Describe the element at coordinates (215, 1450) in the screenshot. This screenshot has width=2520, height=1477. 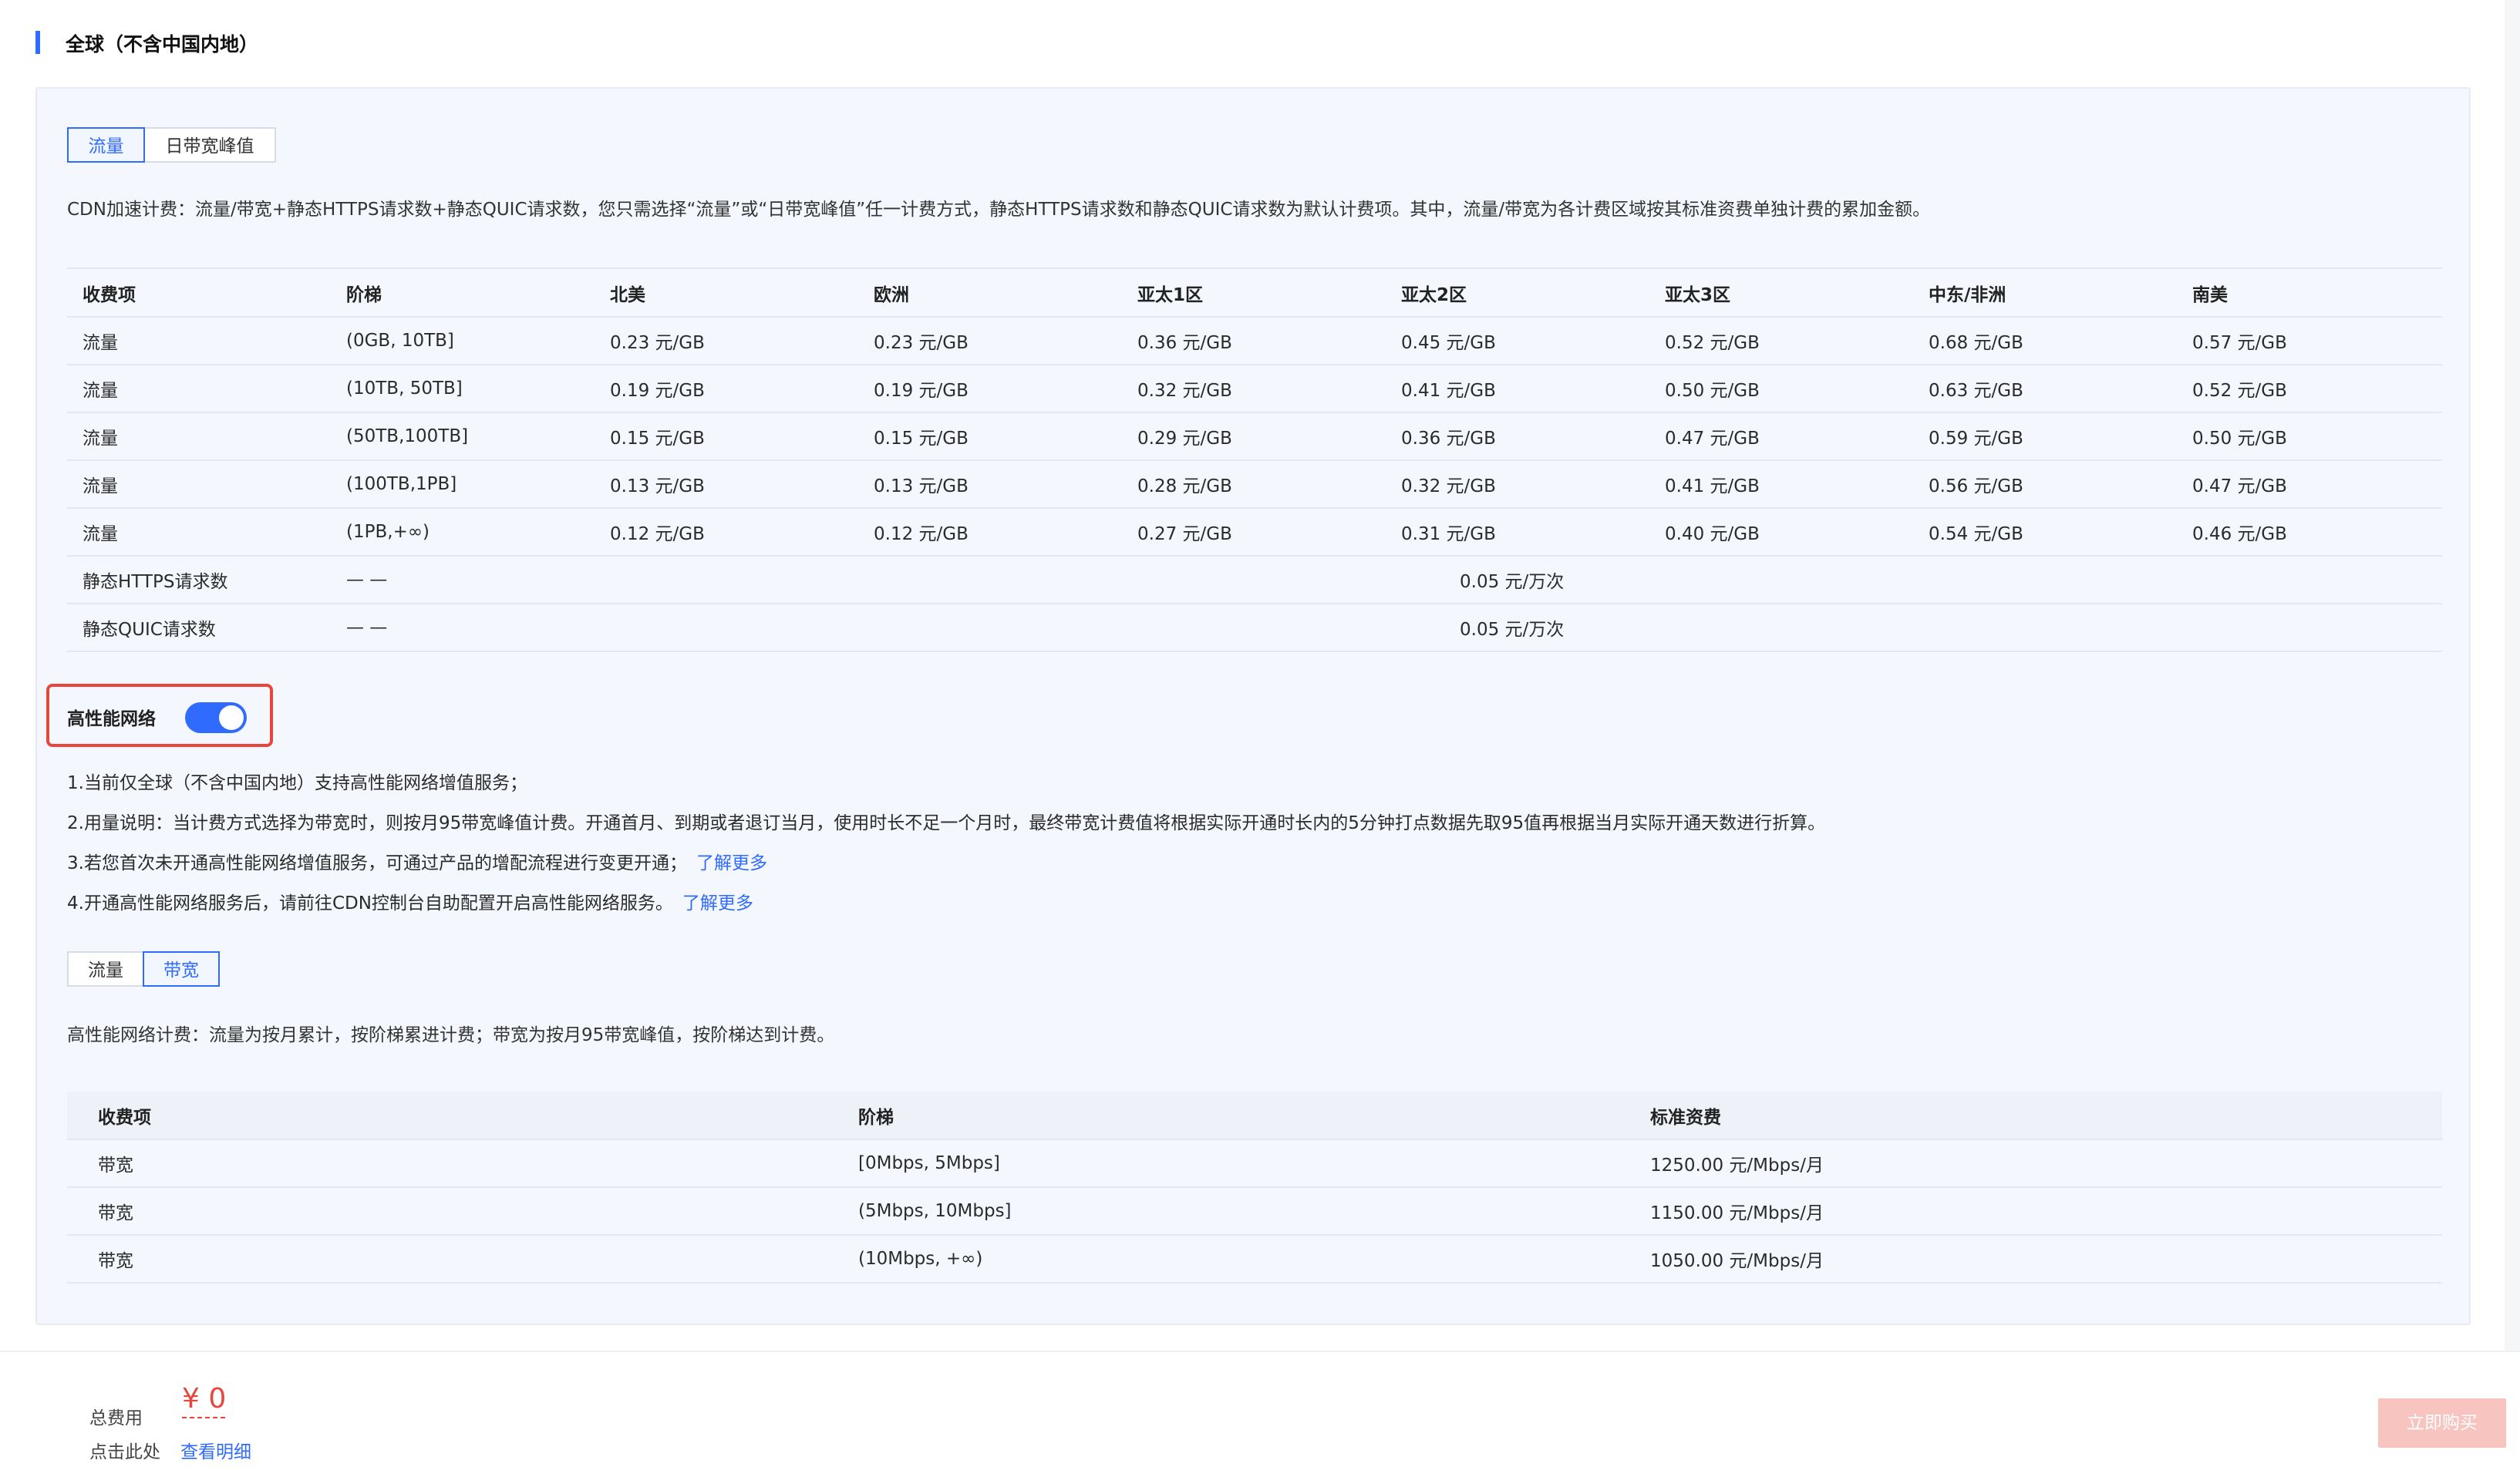
I see `view-details-link: 查看明细` at that location.